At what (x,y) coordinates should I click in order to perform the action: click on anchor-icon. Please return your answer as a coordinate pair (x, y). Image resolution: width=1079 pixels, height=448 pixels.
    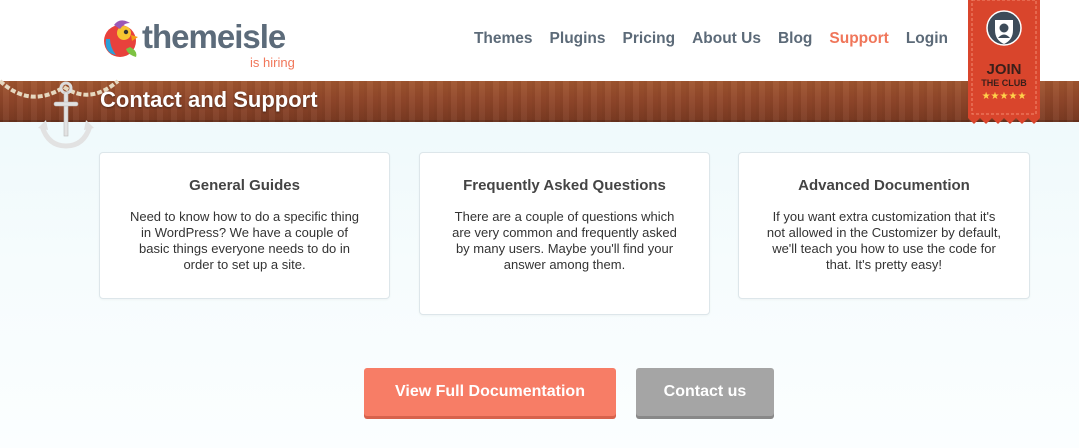
    Looking at the image, I should click on (66, 115).